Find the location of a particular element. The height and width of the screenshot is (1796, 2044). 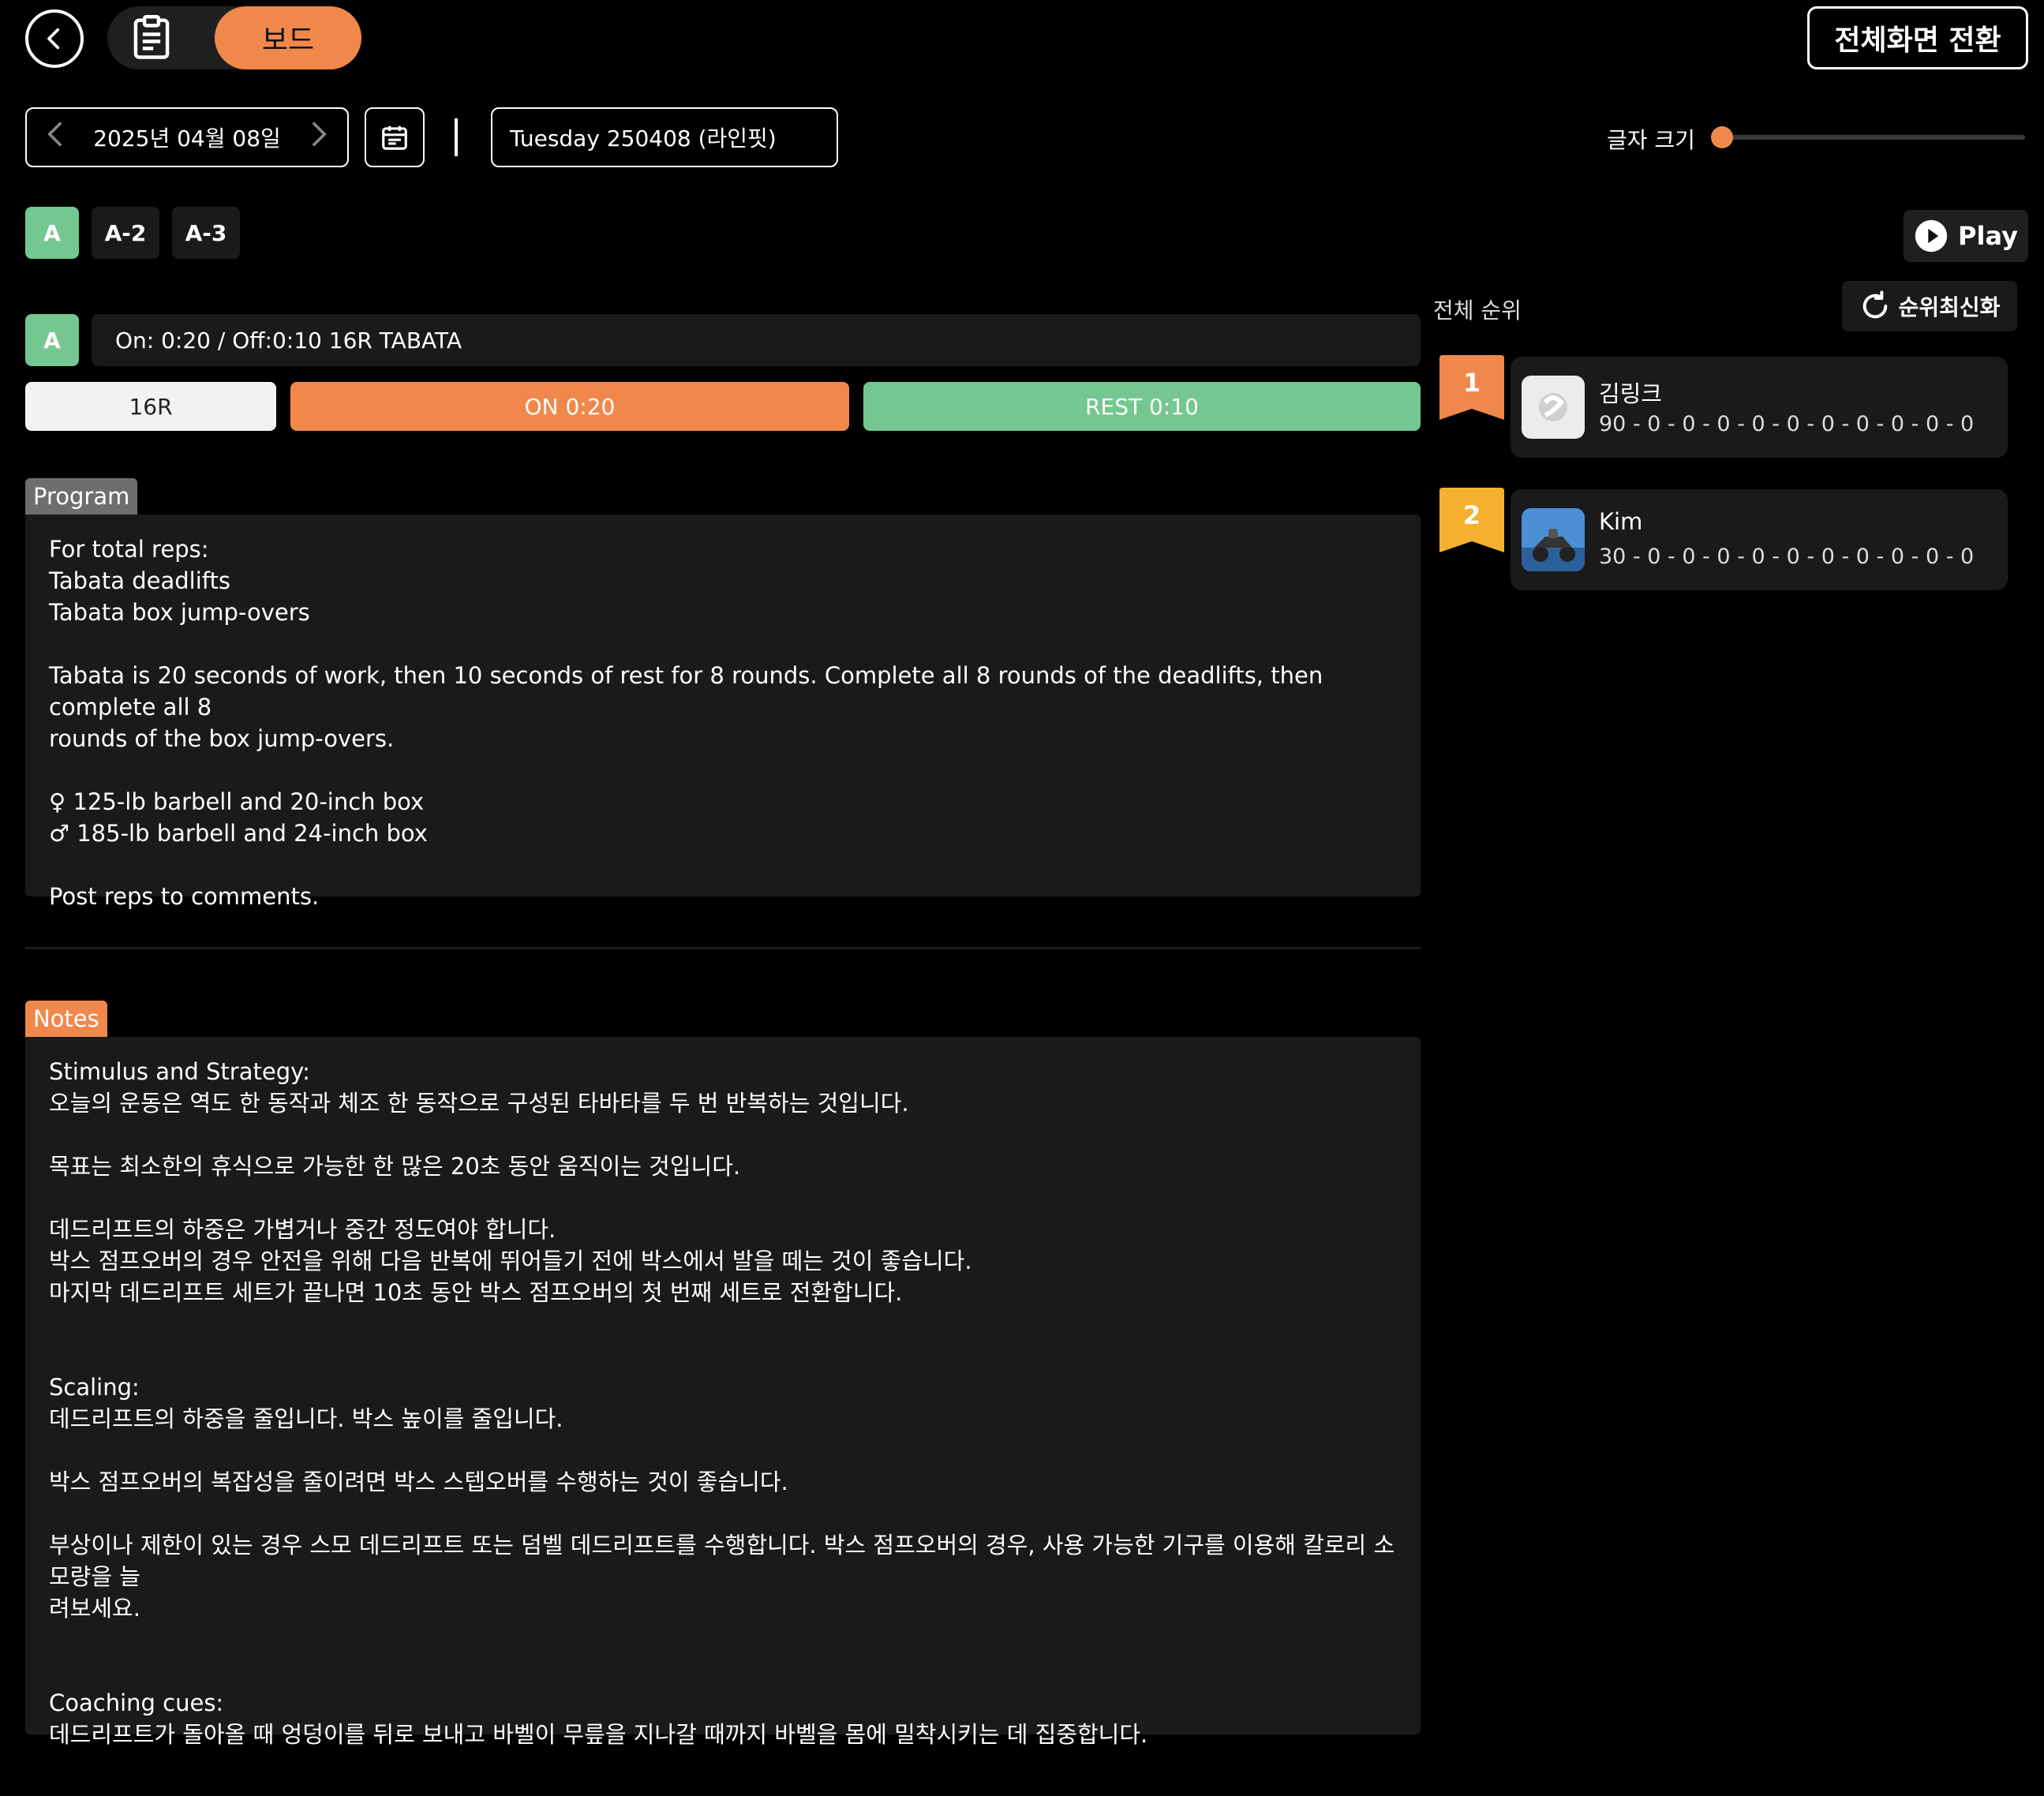

notes-section-label: Notes is located at coordinates (66, 1019).